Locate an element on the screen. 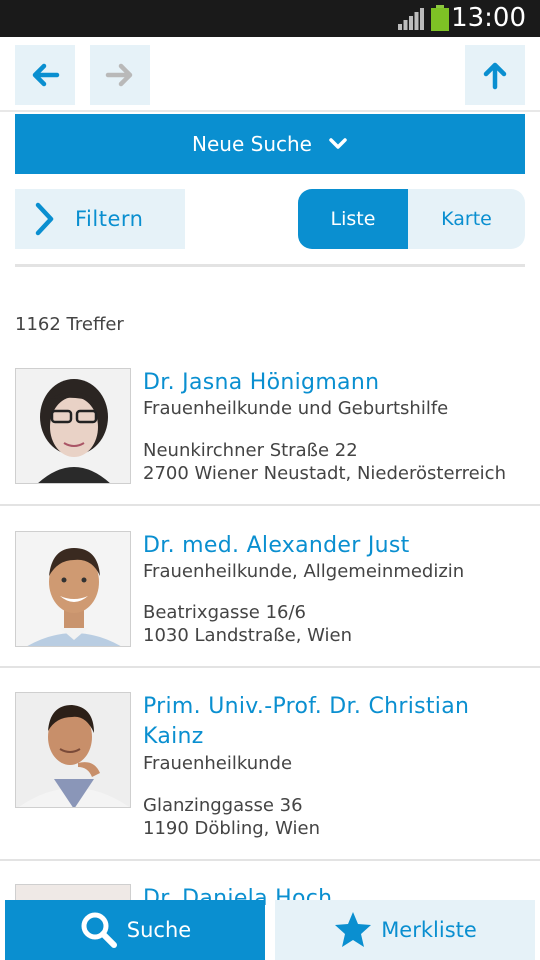 Image resolution: width=540 pixels, height=960 pixels. signal-icon is located at coordinates (411, 19).